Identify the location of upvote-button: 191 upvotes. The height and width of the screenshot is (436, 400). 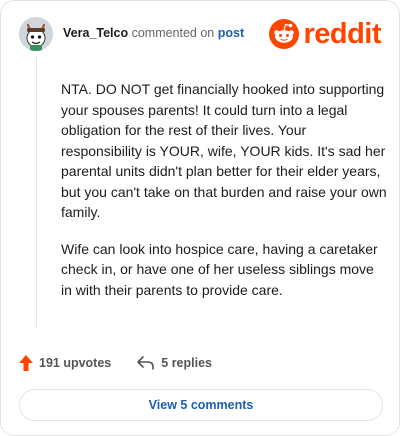
(65, 363).